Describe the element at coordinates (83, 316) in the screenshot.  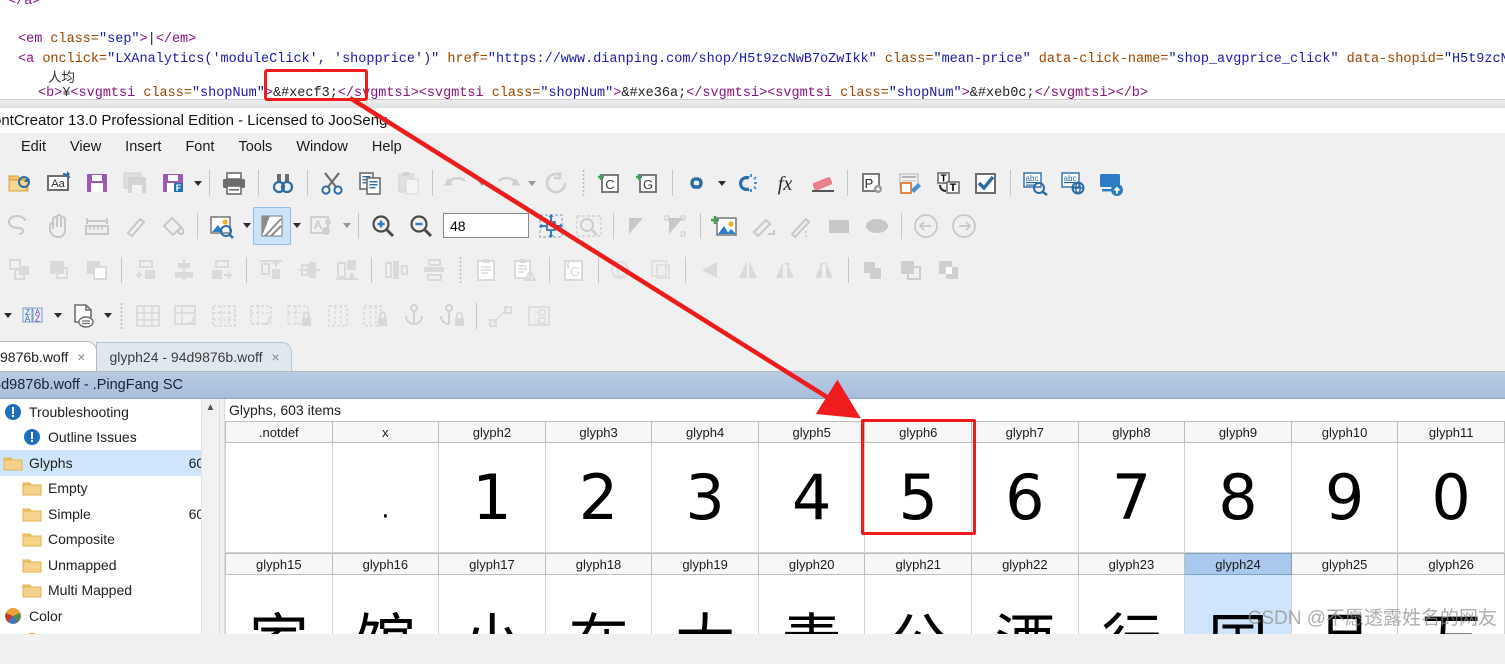
I see `page-properties-icon` at that location.